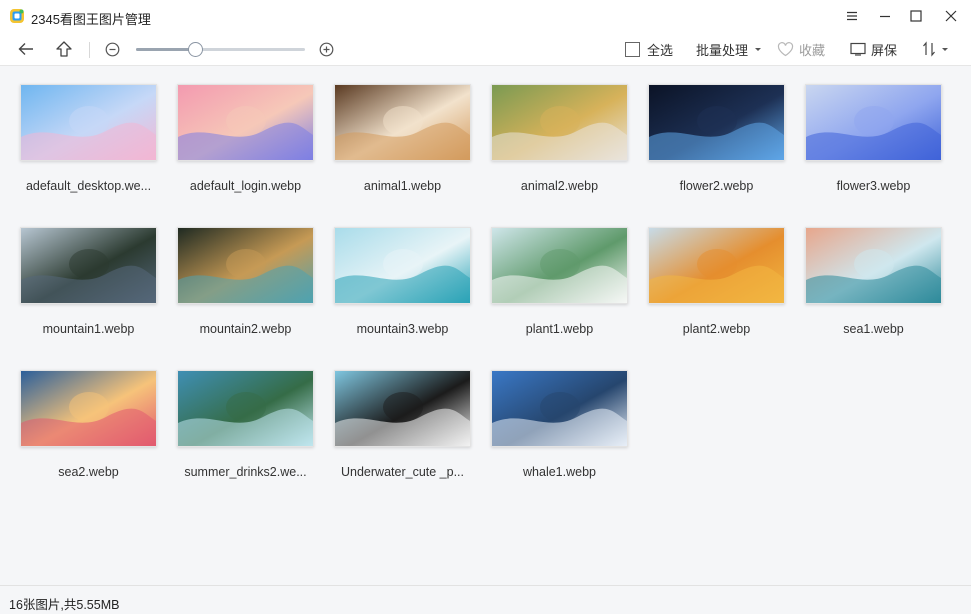 The image size is (971, 614). What do you see at coordinates (716, 329) in the screenshot?
I see `thumbnail-filename: plant2.webp` at bounding box center [716, 329].